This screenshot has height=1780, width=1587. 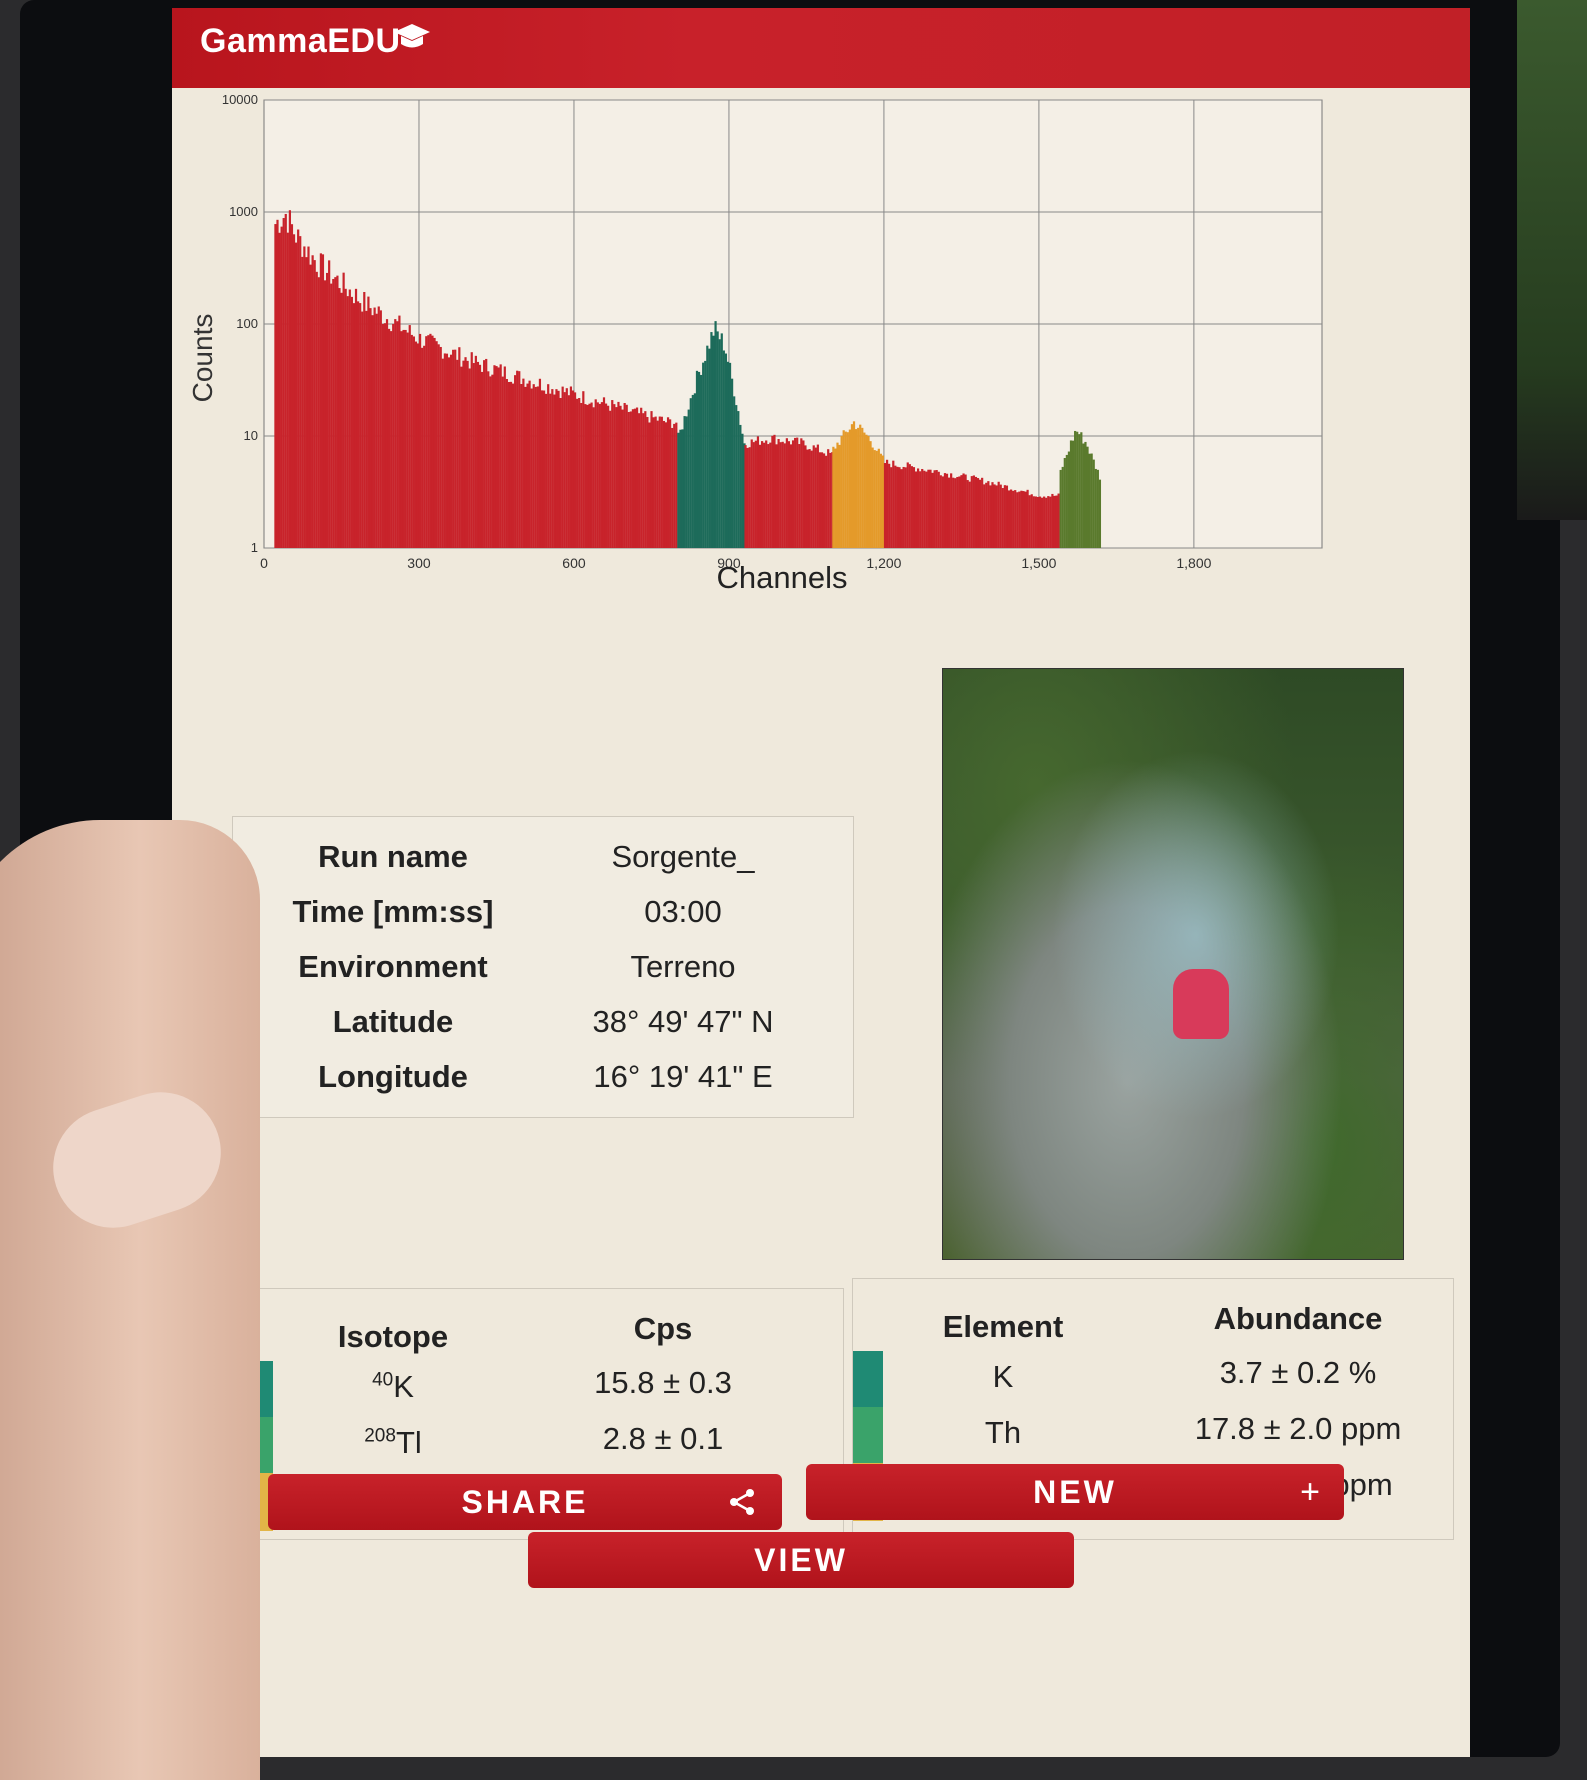 I want to click on run-info-value: Terreno, so click(x=683, y=966).